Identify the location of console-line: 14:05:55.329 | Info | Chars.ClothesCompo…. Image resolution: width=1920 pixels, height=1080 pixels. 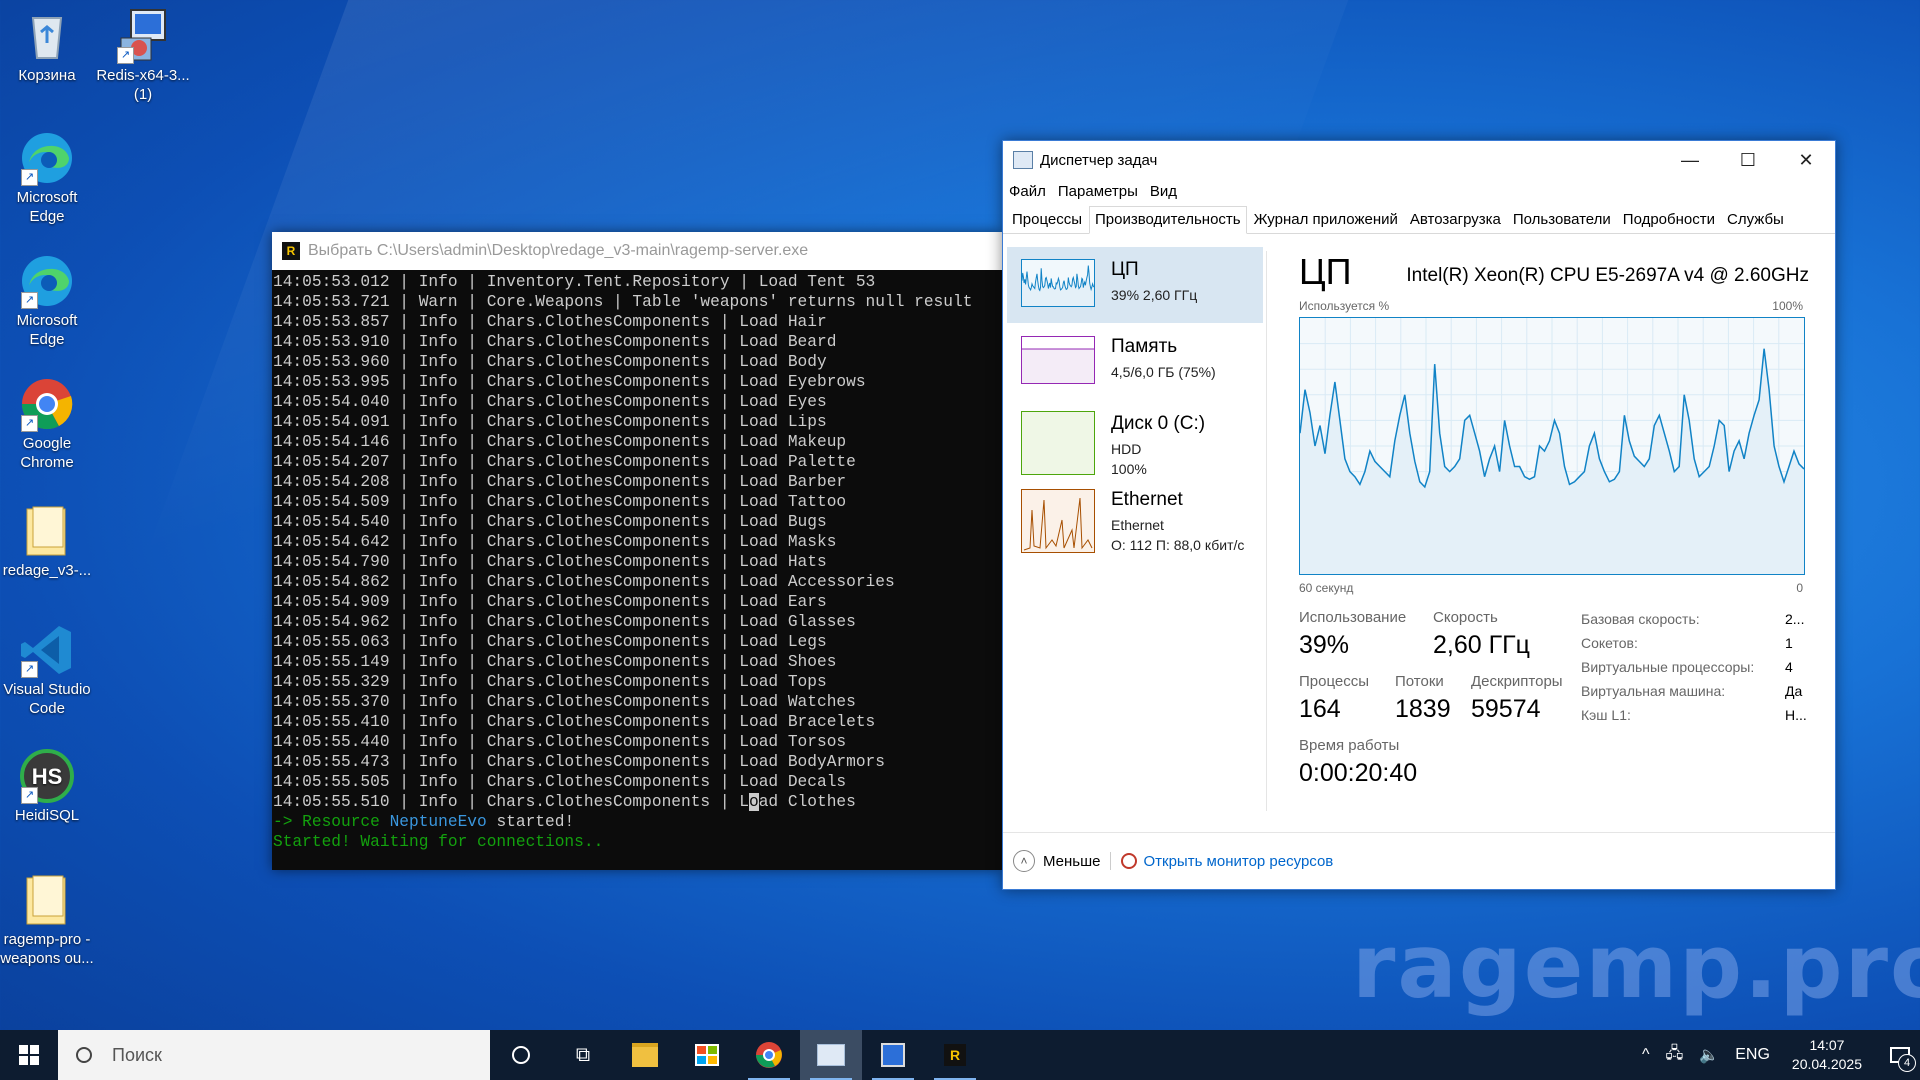
(550, 682).